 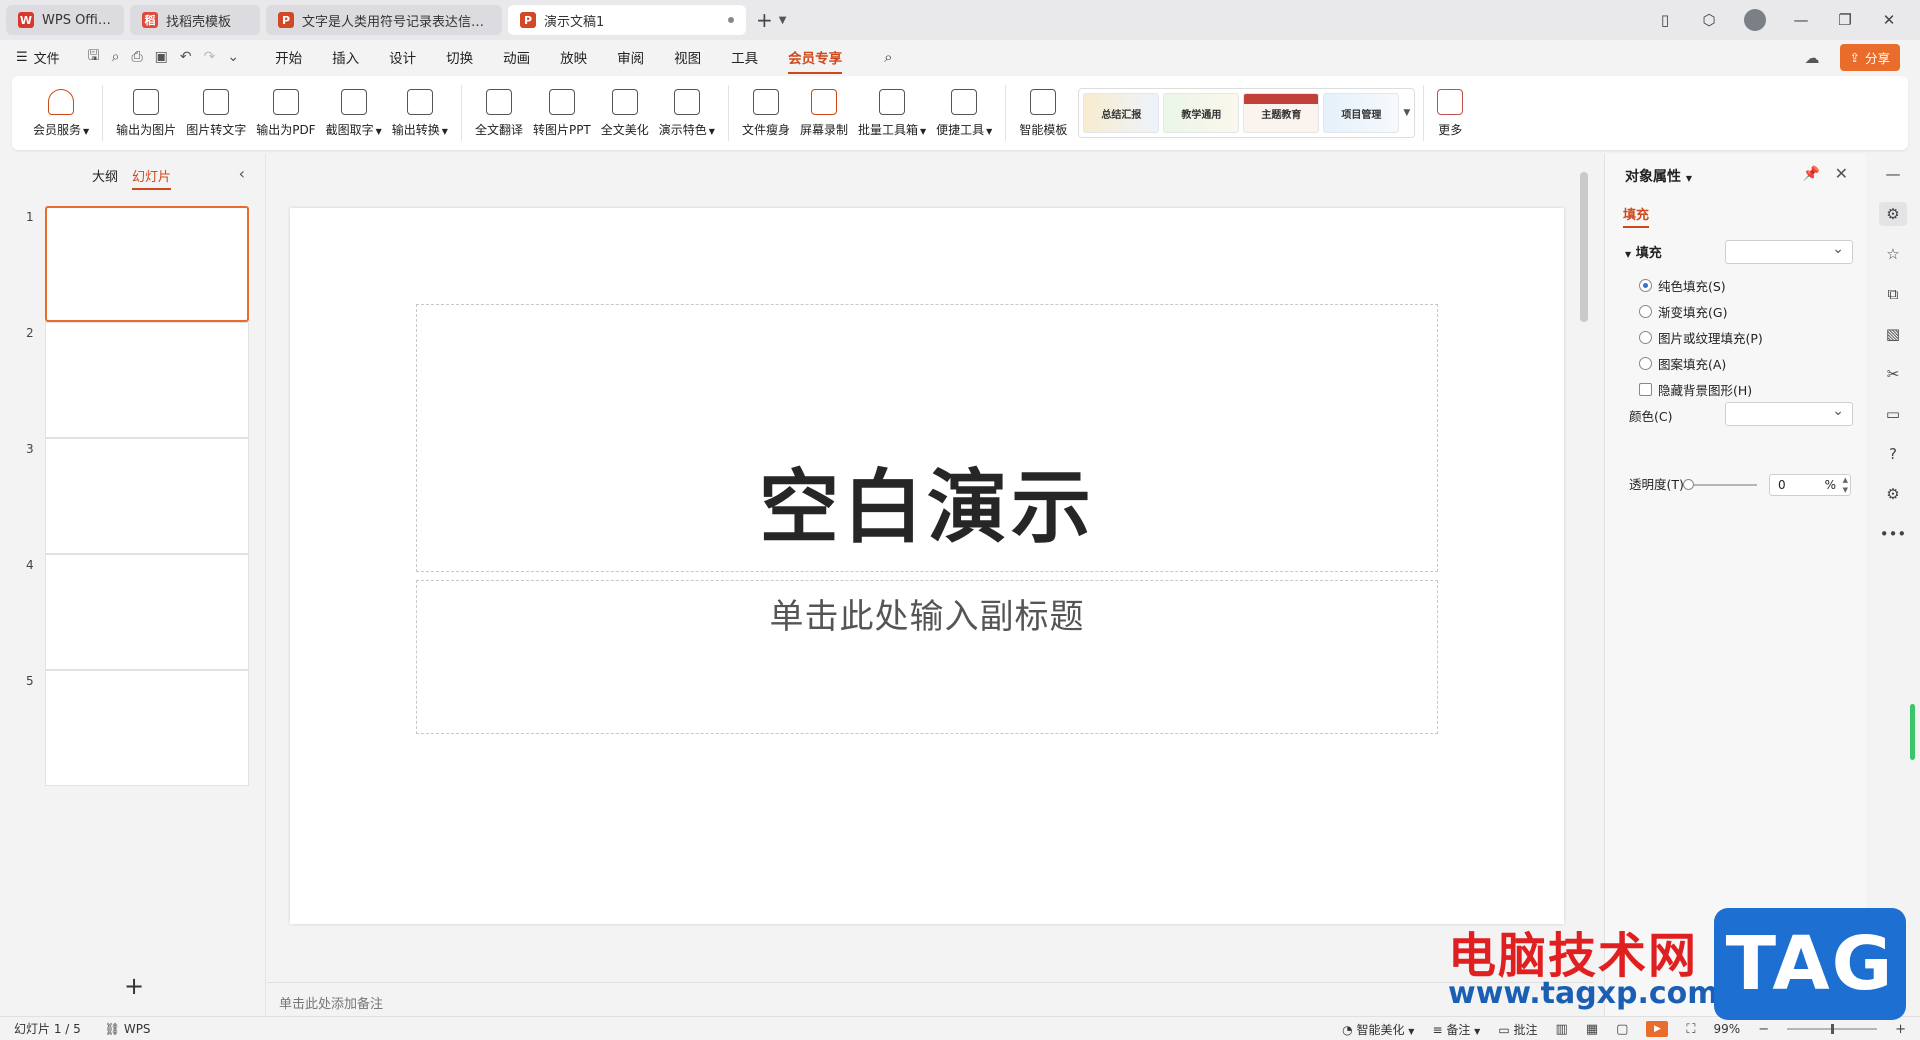 I want to click on subtitle-placeholder: 单击此处输入副标题, so click(x=927, y=657).